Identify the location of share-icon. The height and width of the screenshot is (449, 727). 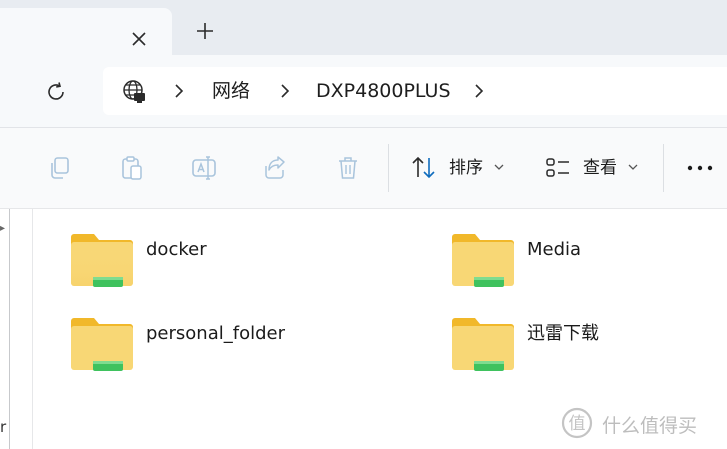
(276, 168).